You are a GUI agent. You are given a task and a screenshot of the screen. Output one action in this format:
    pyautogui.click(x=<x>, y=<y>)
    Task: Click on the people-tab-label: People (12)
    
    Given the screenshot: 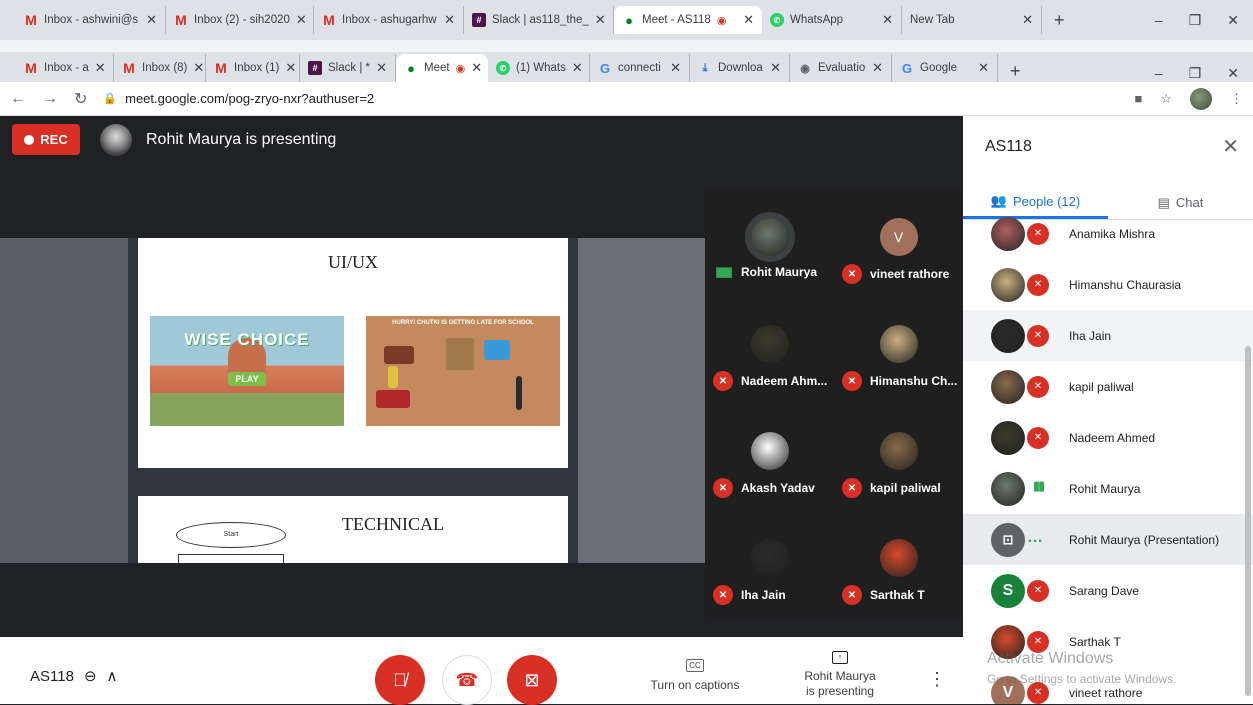 What is the action you would take?
    pyautogui.click(x=1046, y=201)
    